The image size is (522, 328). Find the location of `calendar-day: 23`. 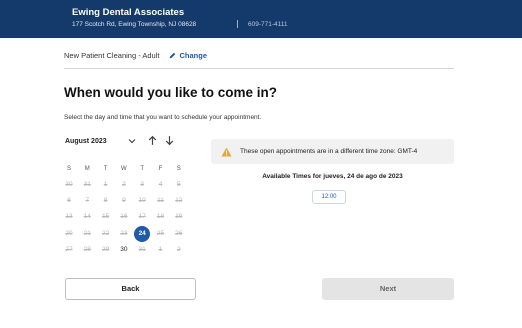

calendar-day: 23 is located at coordinates (124, 233).